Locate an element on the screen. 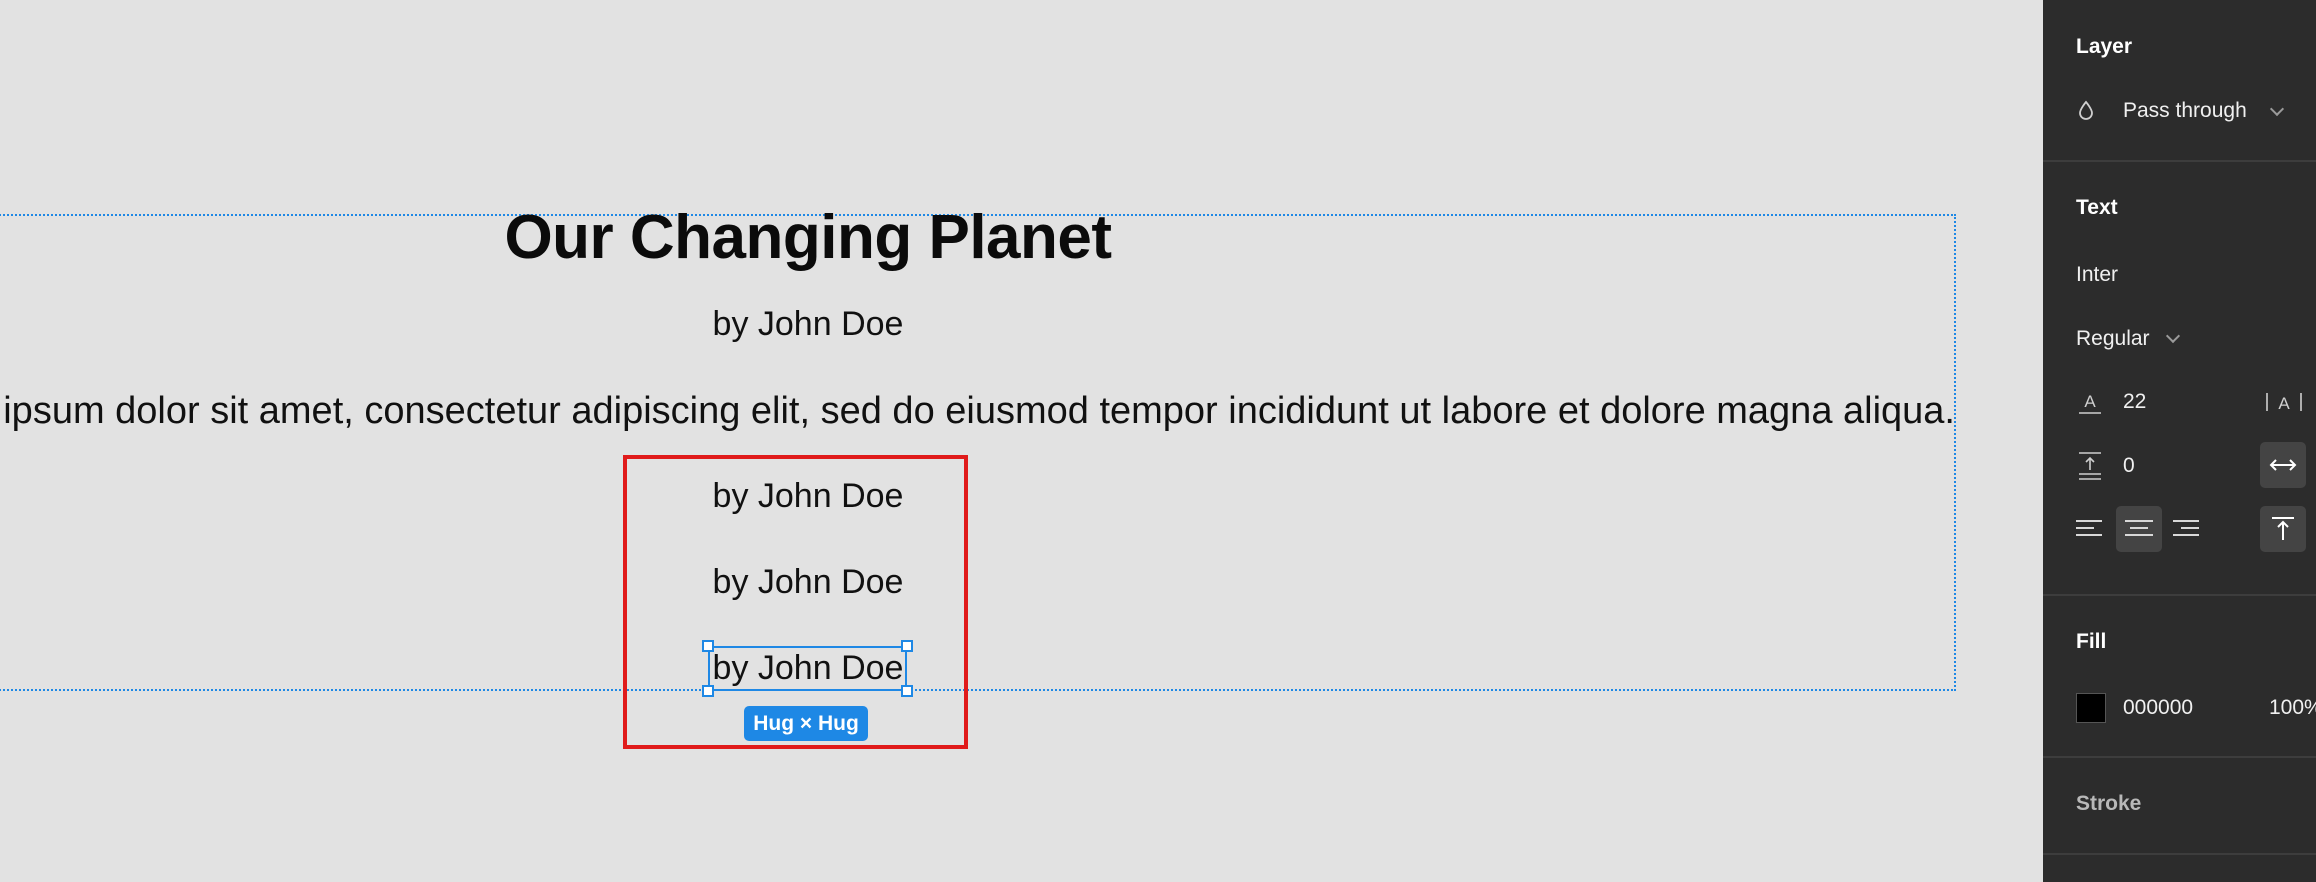 The height and width of the screenshot is (882, 2316). align-left-button is located at coordinates (2091, 528).